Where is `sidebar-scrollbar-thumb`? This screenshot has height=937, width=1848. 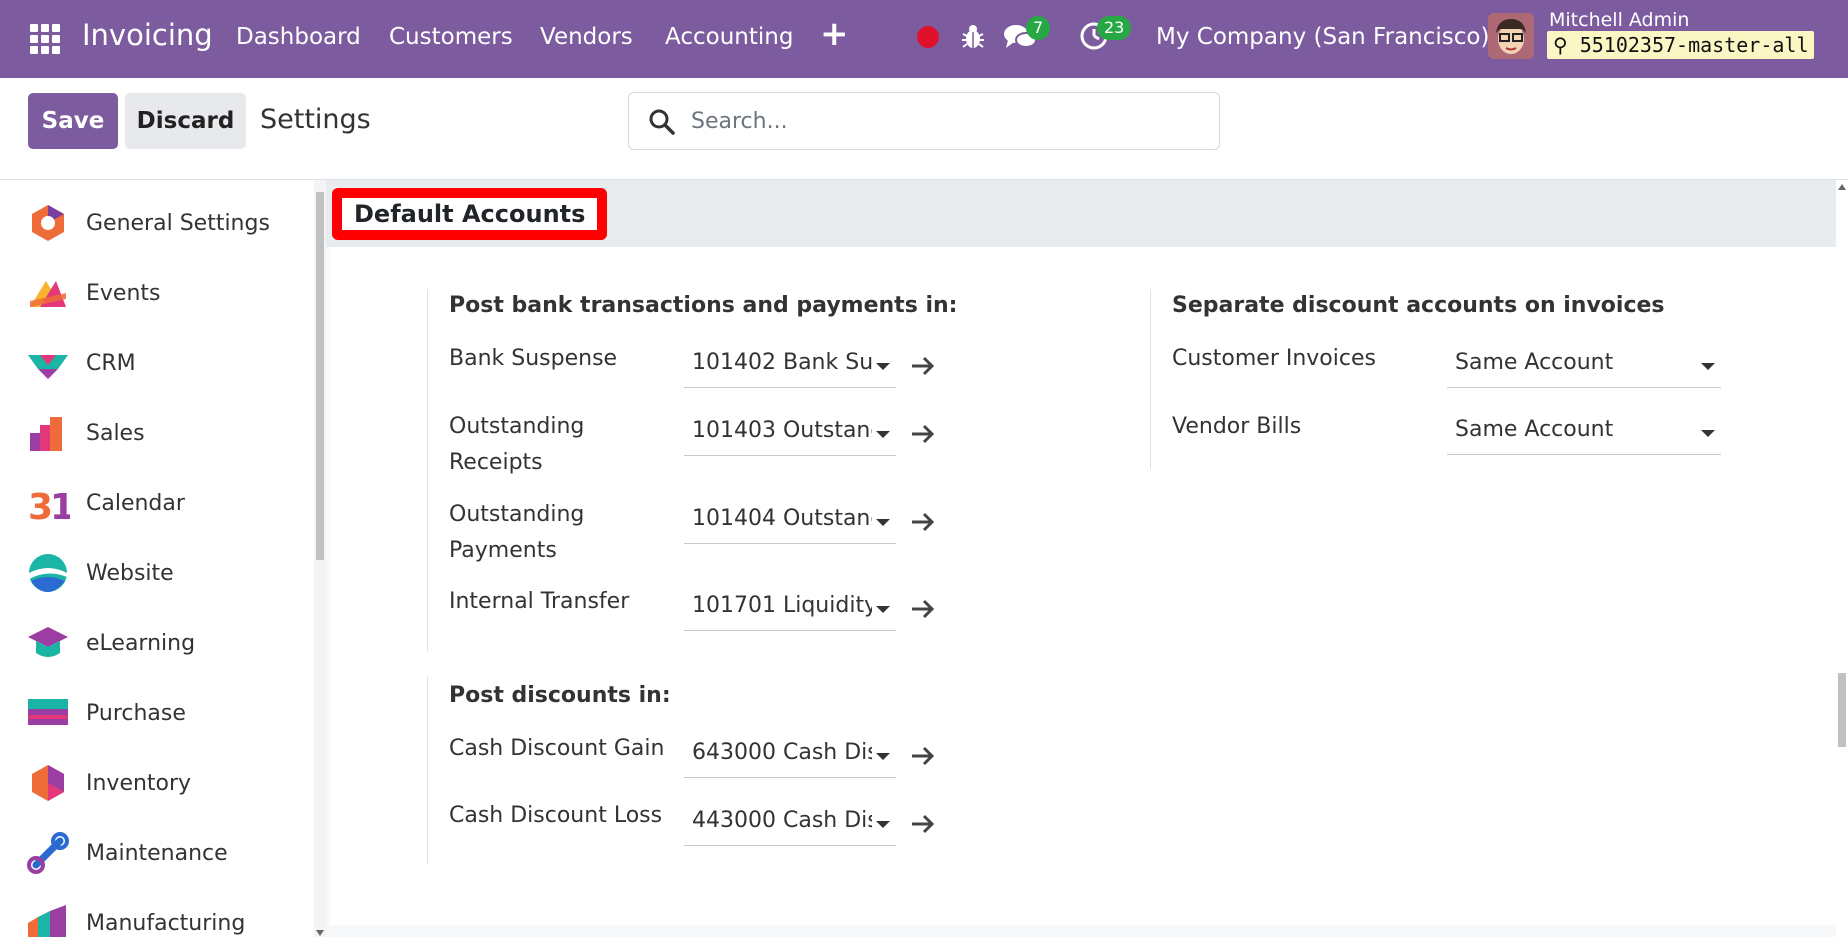 sidebar-scrollbar-thumb is located at coordinates (320, 376).